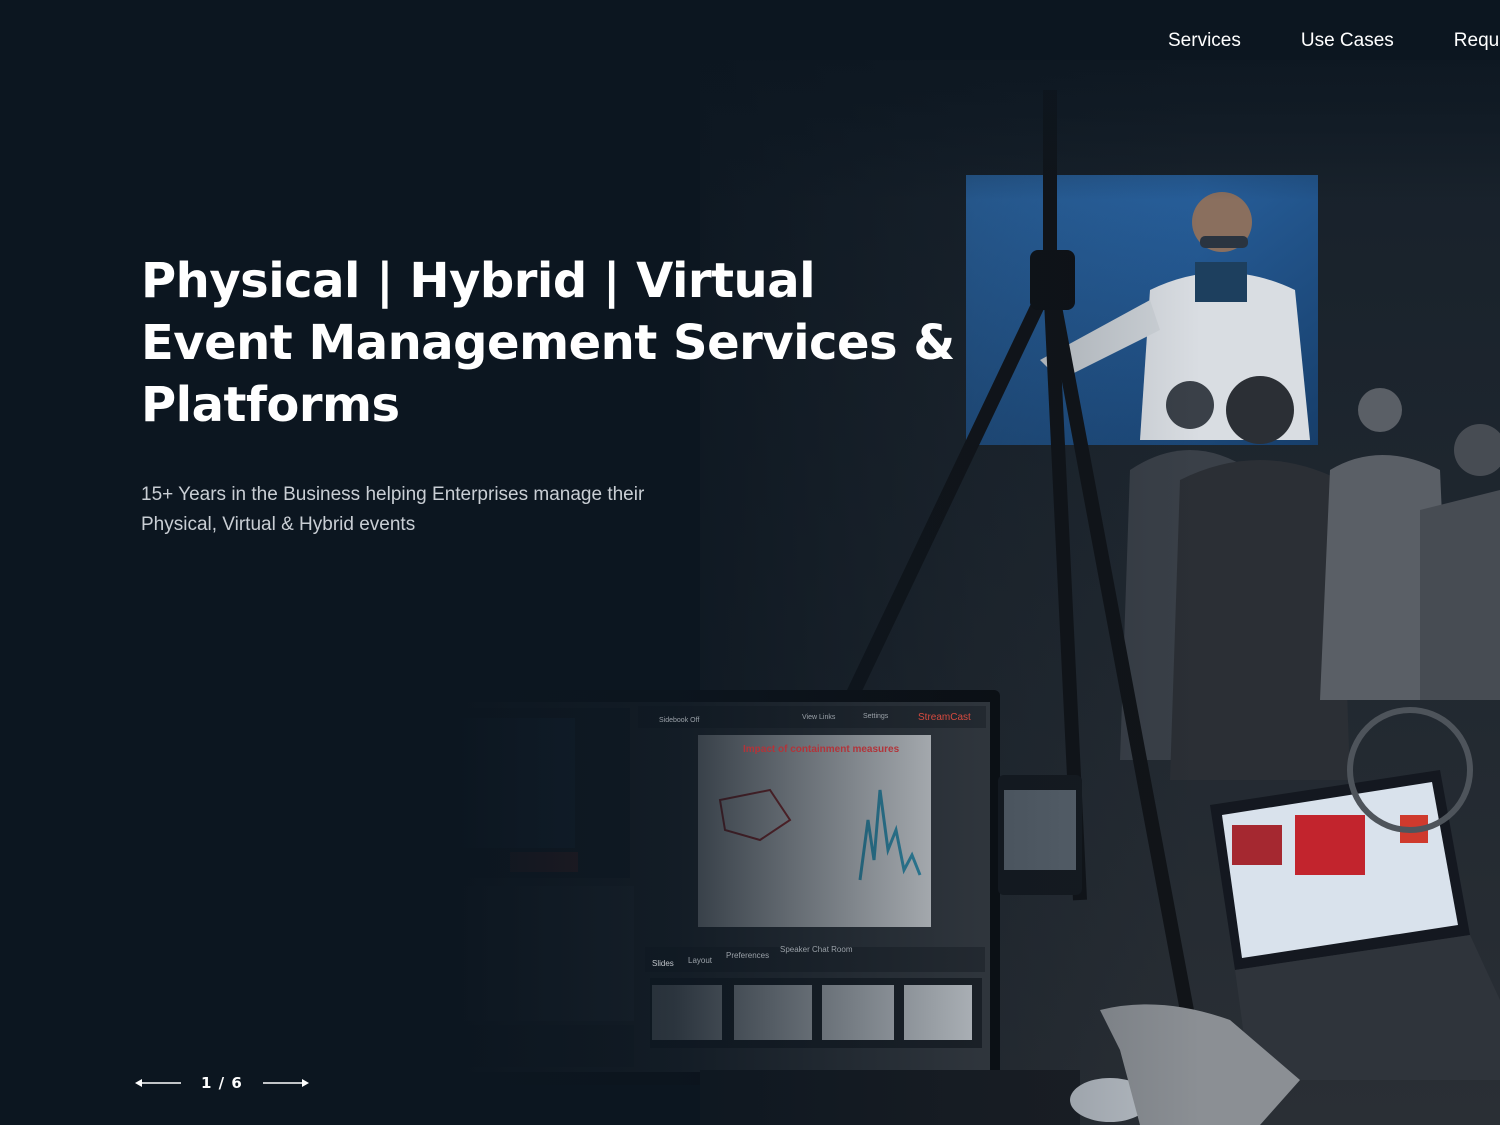 This screenshot has width=1500, height=1125. I want to click on streaming-monitor, so click(712, 887).